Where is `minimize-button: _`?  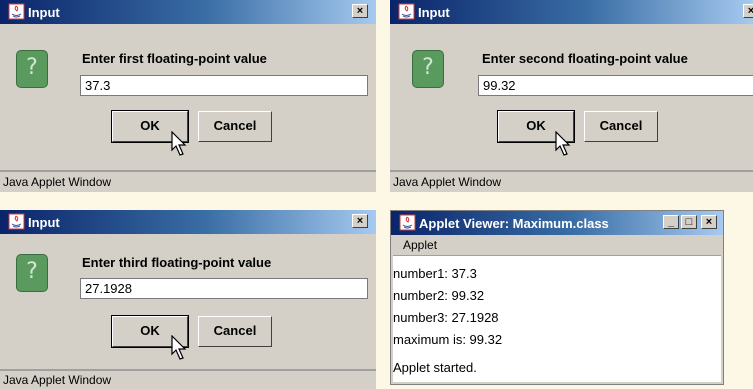 minimize-button: _ is located at coordinates (671, 222).